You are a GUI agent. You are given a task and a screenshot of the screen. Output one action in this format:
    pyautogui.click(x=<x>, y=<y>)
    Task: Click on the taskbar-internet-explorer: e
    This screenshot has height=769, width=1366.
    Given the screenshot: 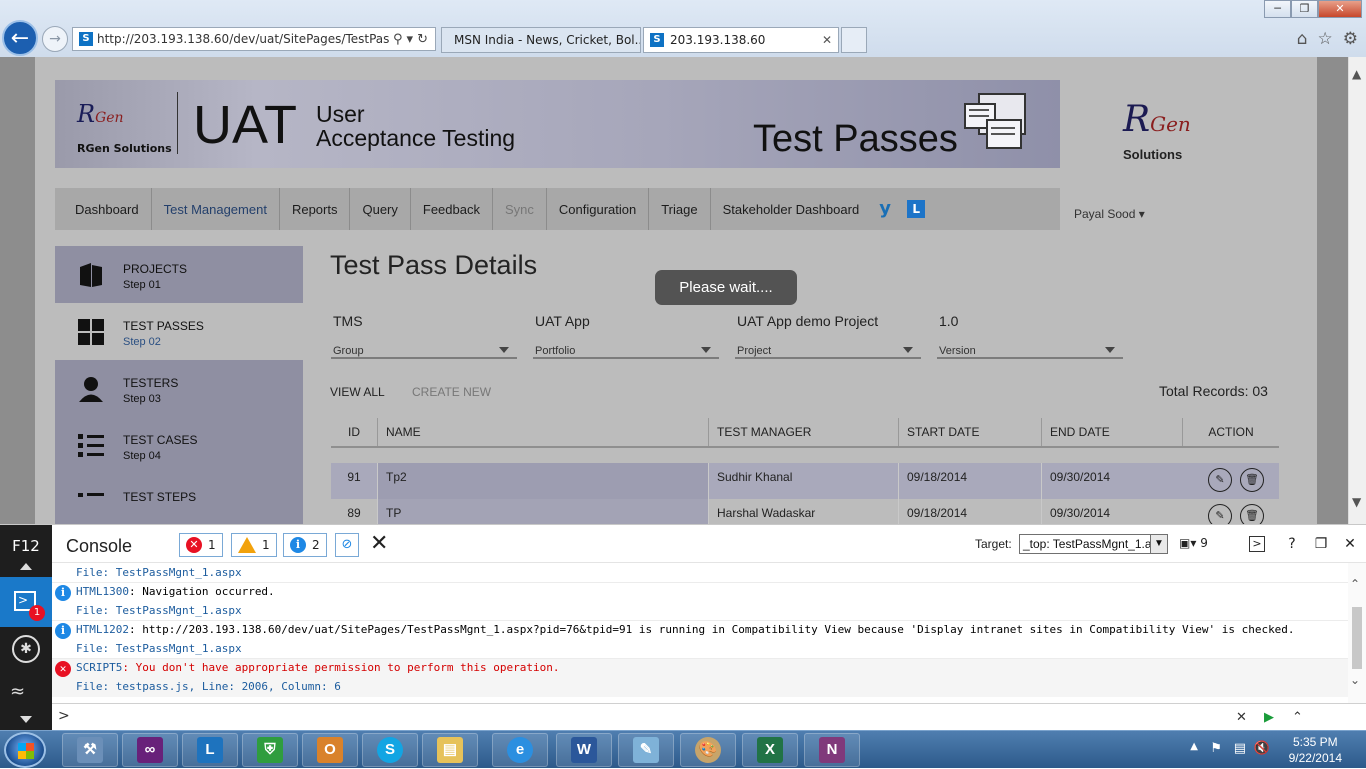 What is the action you would take?
    pyautogui.click(x=520, y=750)
    